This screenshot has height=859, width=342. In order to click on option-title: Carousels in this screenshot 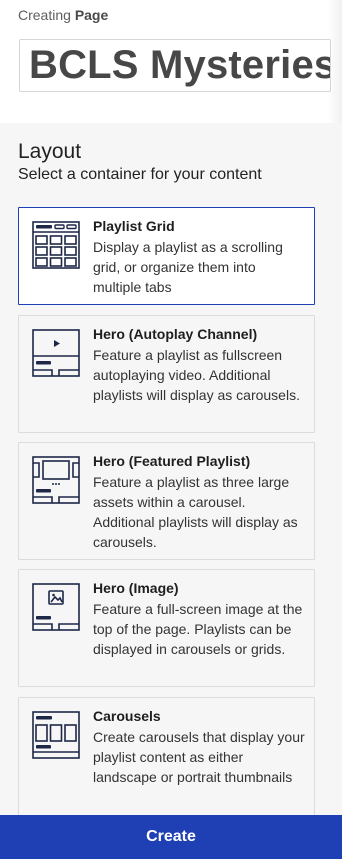, I will do `click(127, 716)`.